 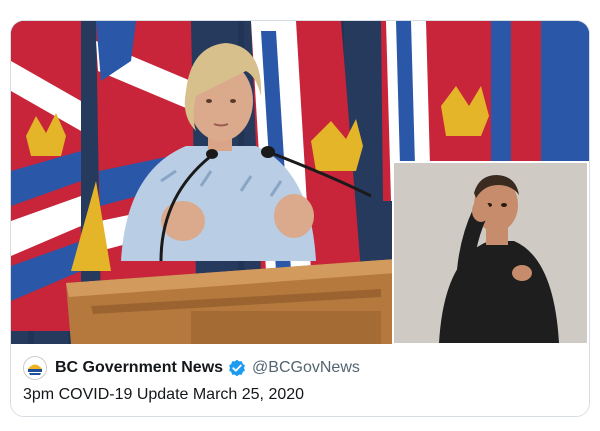 I want to click on verified-badge-icon, so click(x=237, y=368).